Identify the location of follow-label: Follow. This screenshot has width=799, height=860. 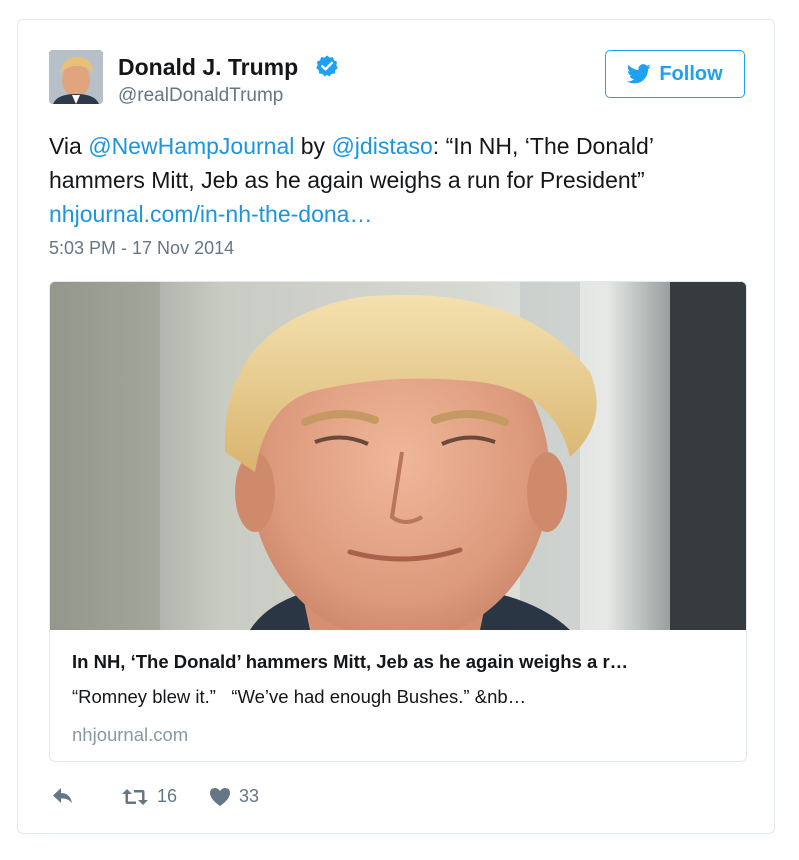
(691, 73).